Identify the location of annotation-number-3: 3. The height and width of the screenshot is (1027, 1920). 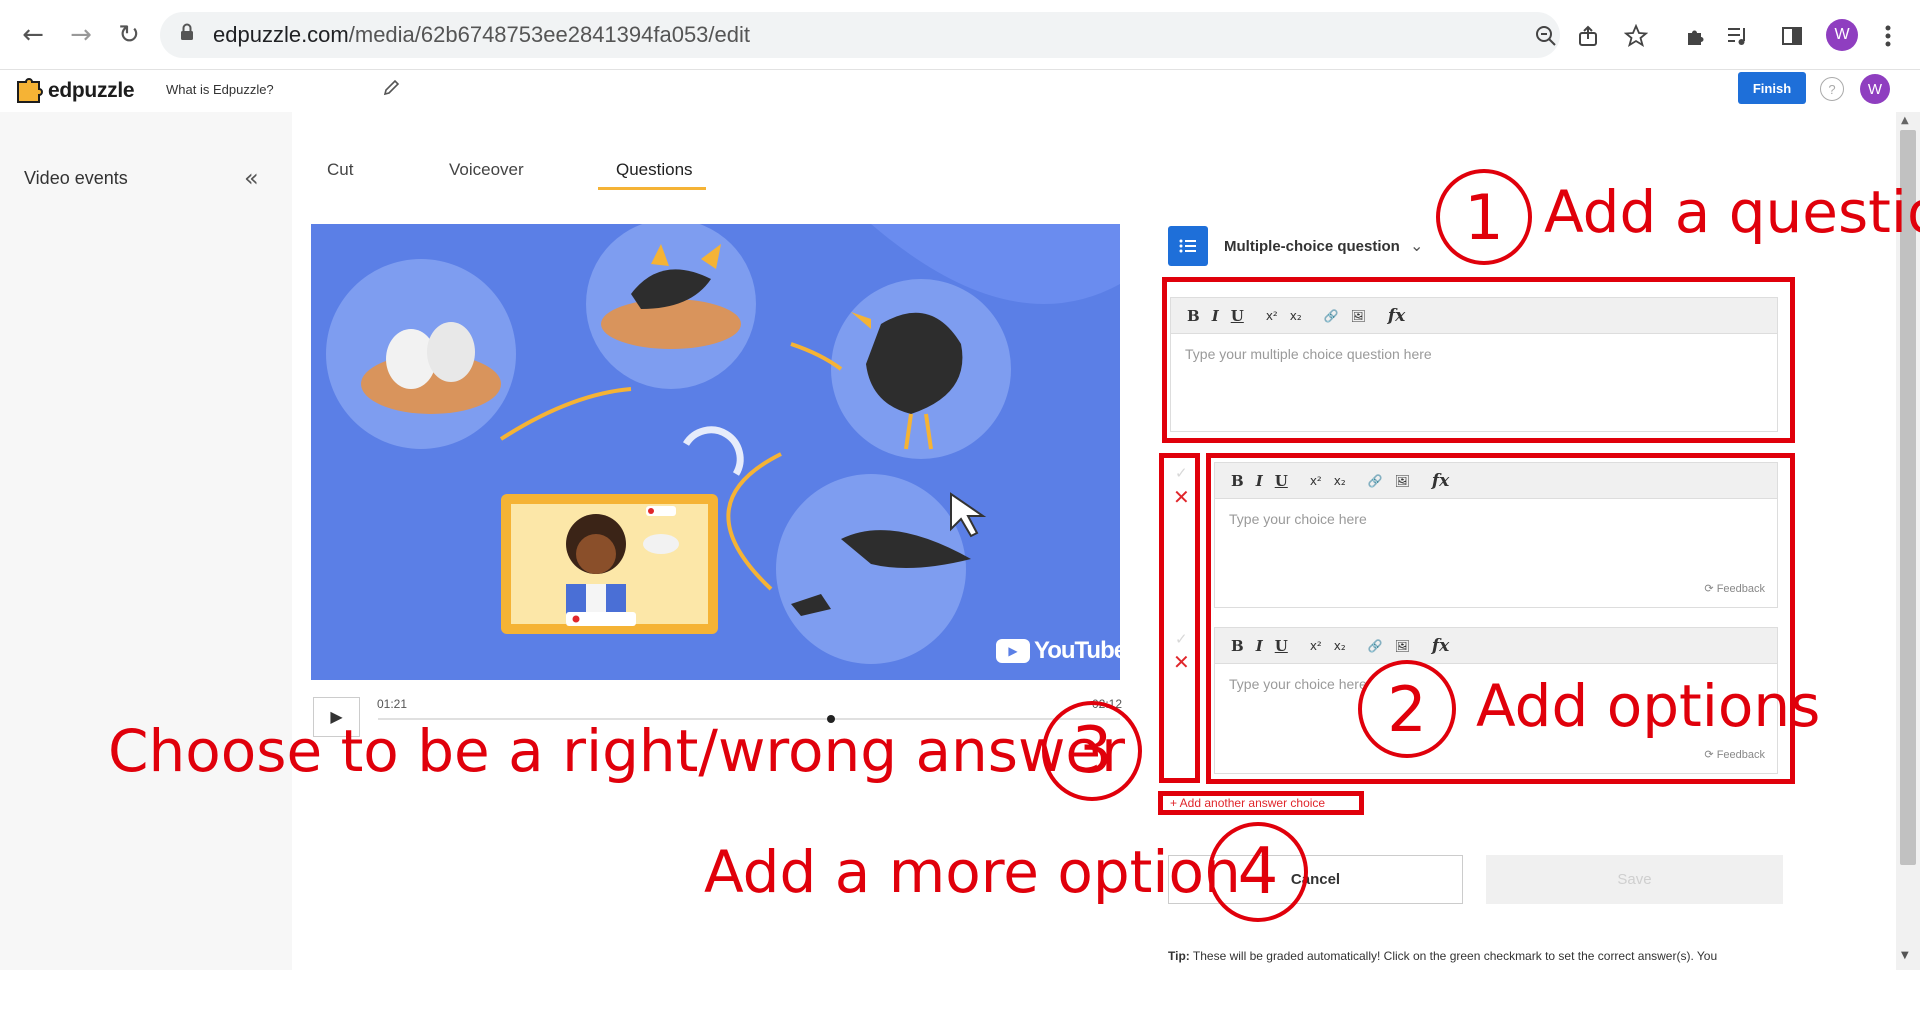
(1092, 751).